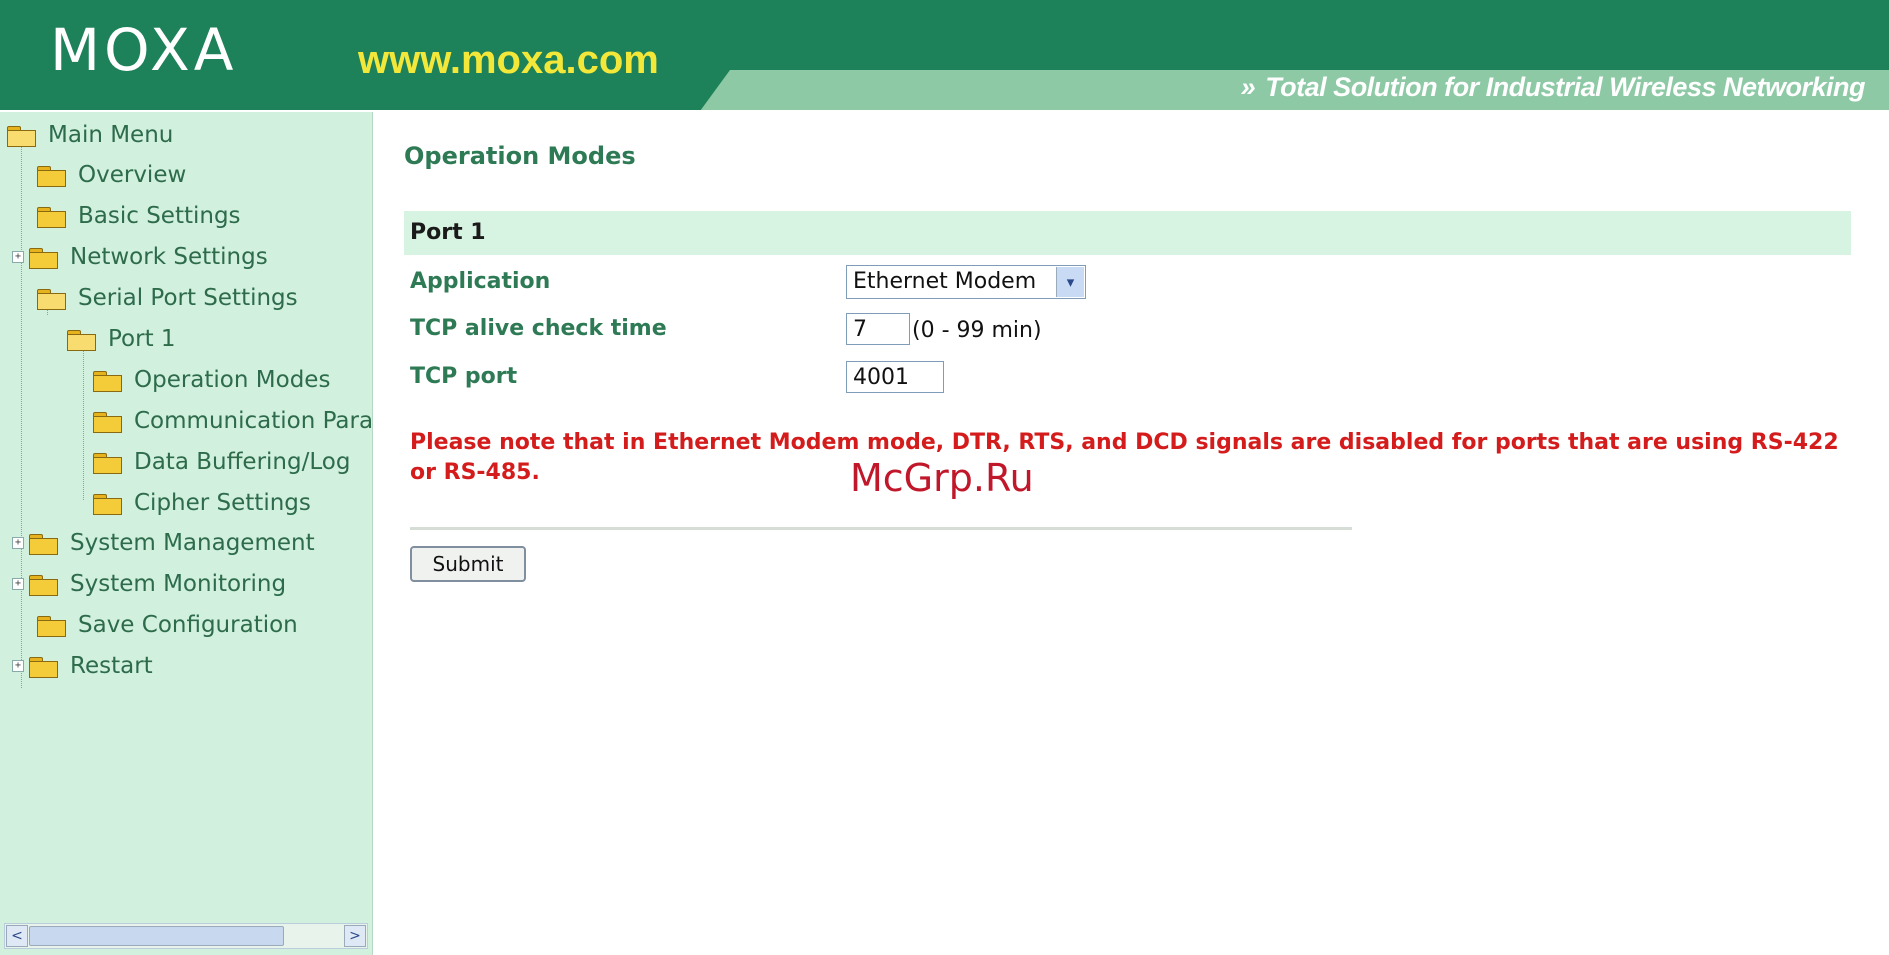  I want to click on divider, so click(881, 528).